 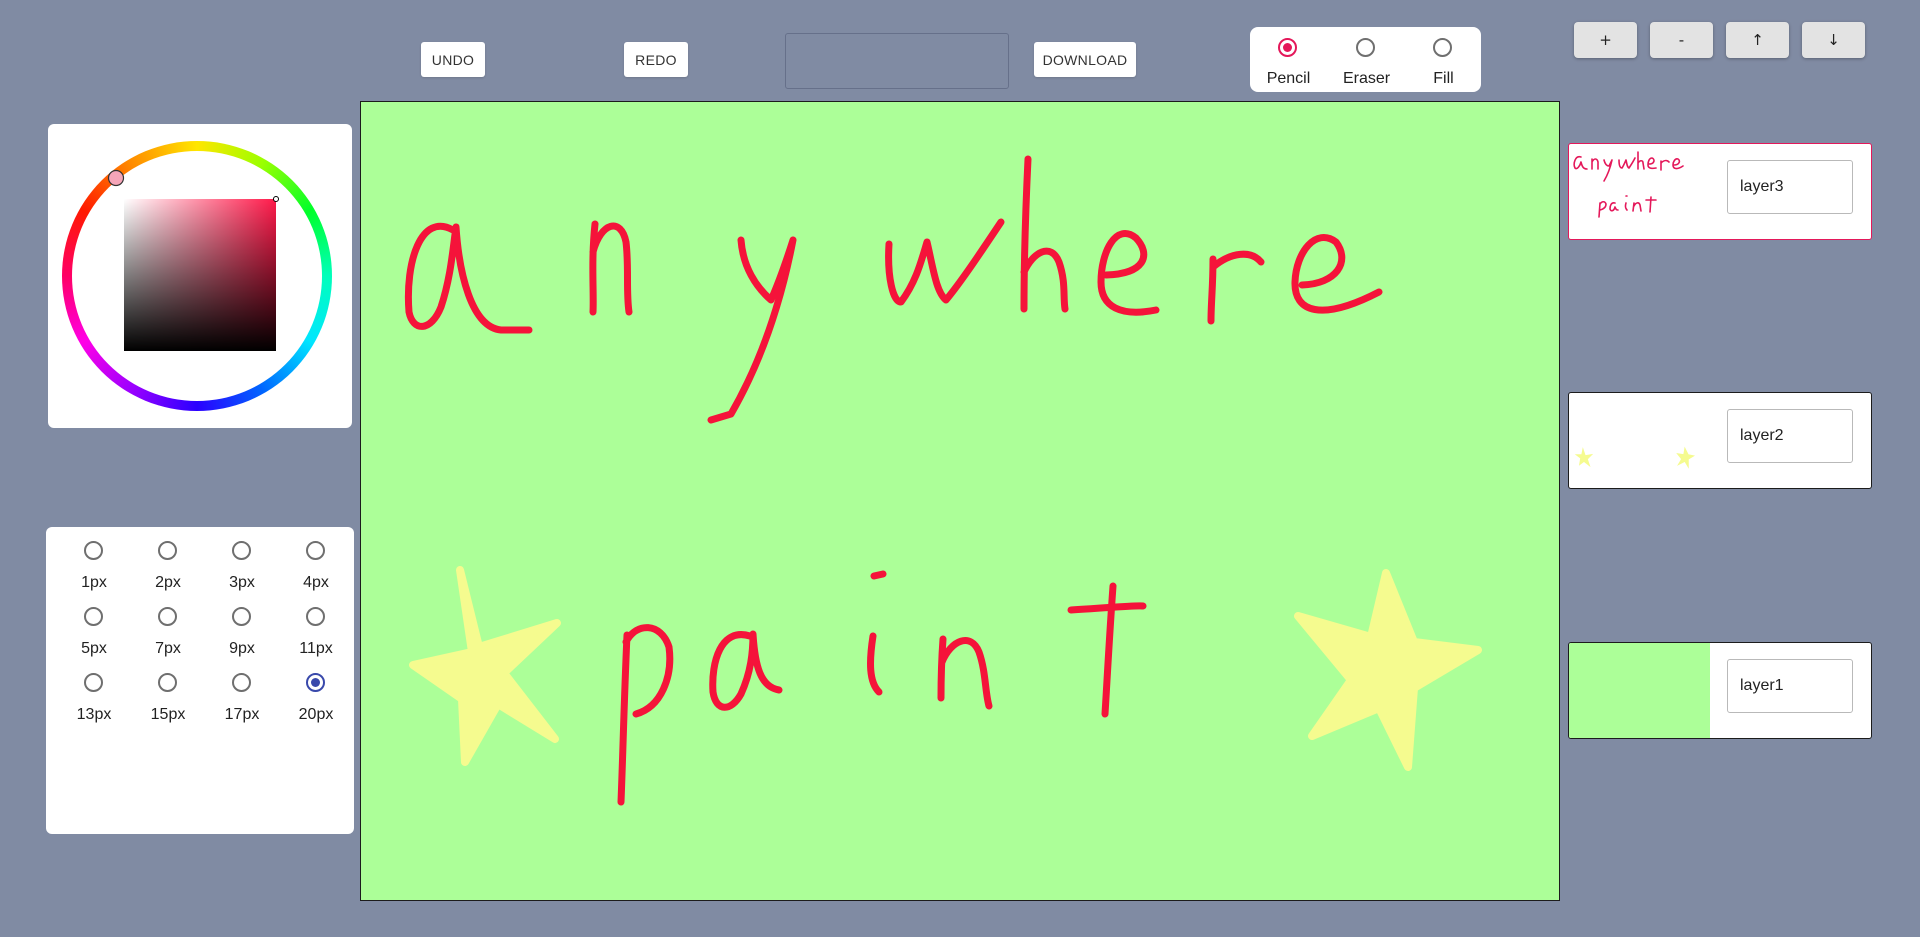 I want to click on size-label: 17px, so click(x=242, y=714).